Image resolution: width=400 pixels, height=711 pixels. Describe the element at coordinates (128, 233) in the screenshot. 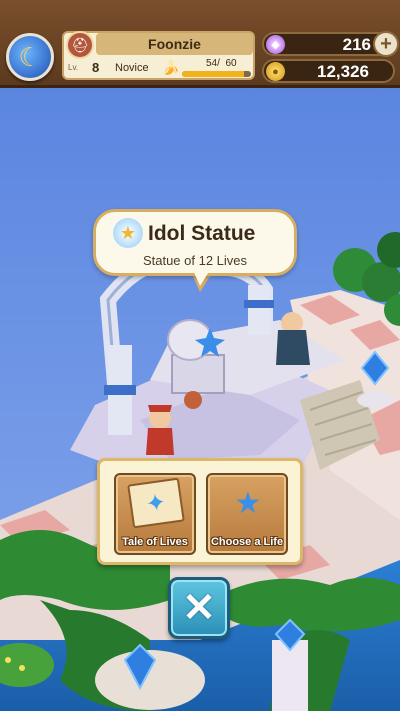

I see `statue-icon: ★` at that location.